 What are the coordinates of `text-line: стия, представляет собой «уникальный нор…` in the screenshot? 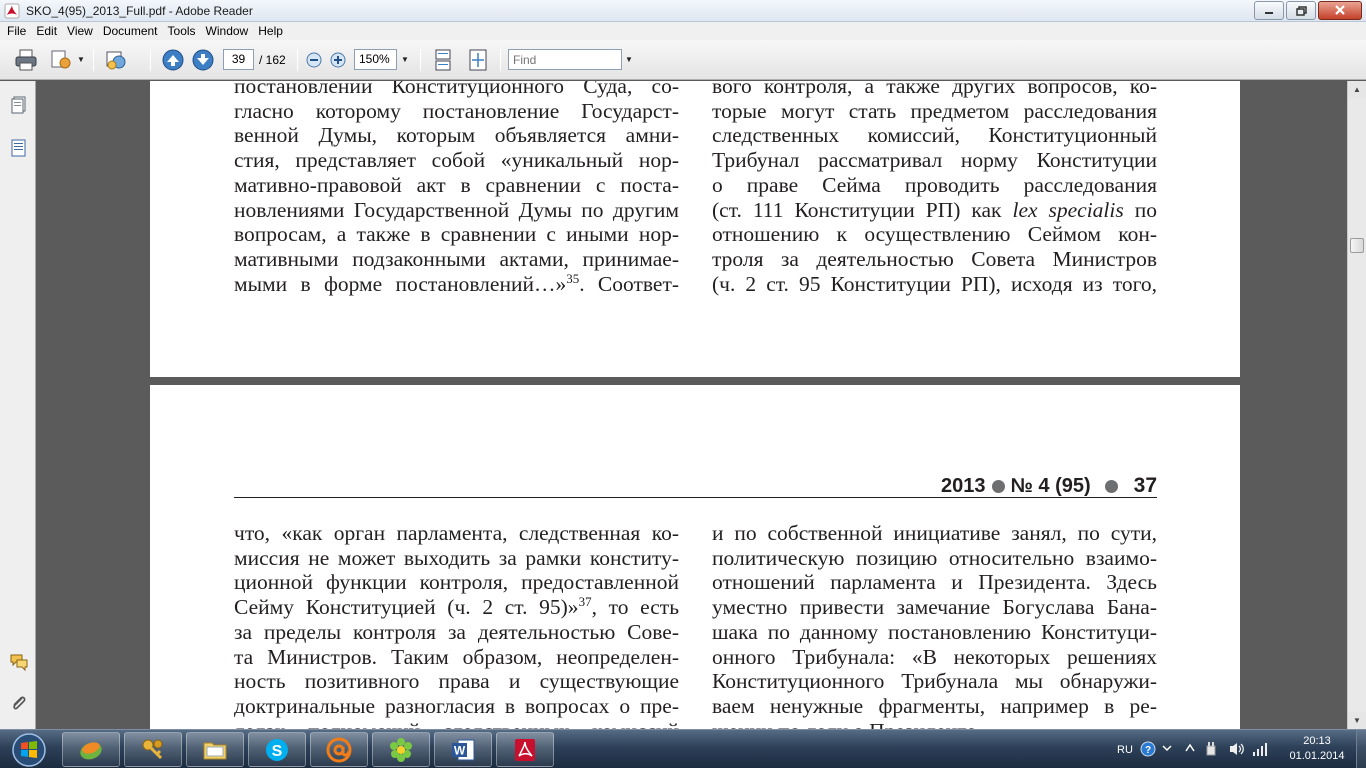 It's located at (456, 160).